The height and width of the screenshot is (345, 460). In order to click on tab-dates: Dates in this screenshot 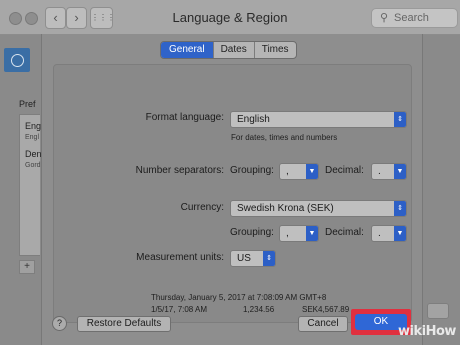, I will do `click(233, 50)`.